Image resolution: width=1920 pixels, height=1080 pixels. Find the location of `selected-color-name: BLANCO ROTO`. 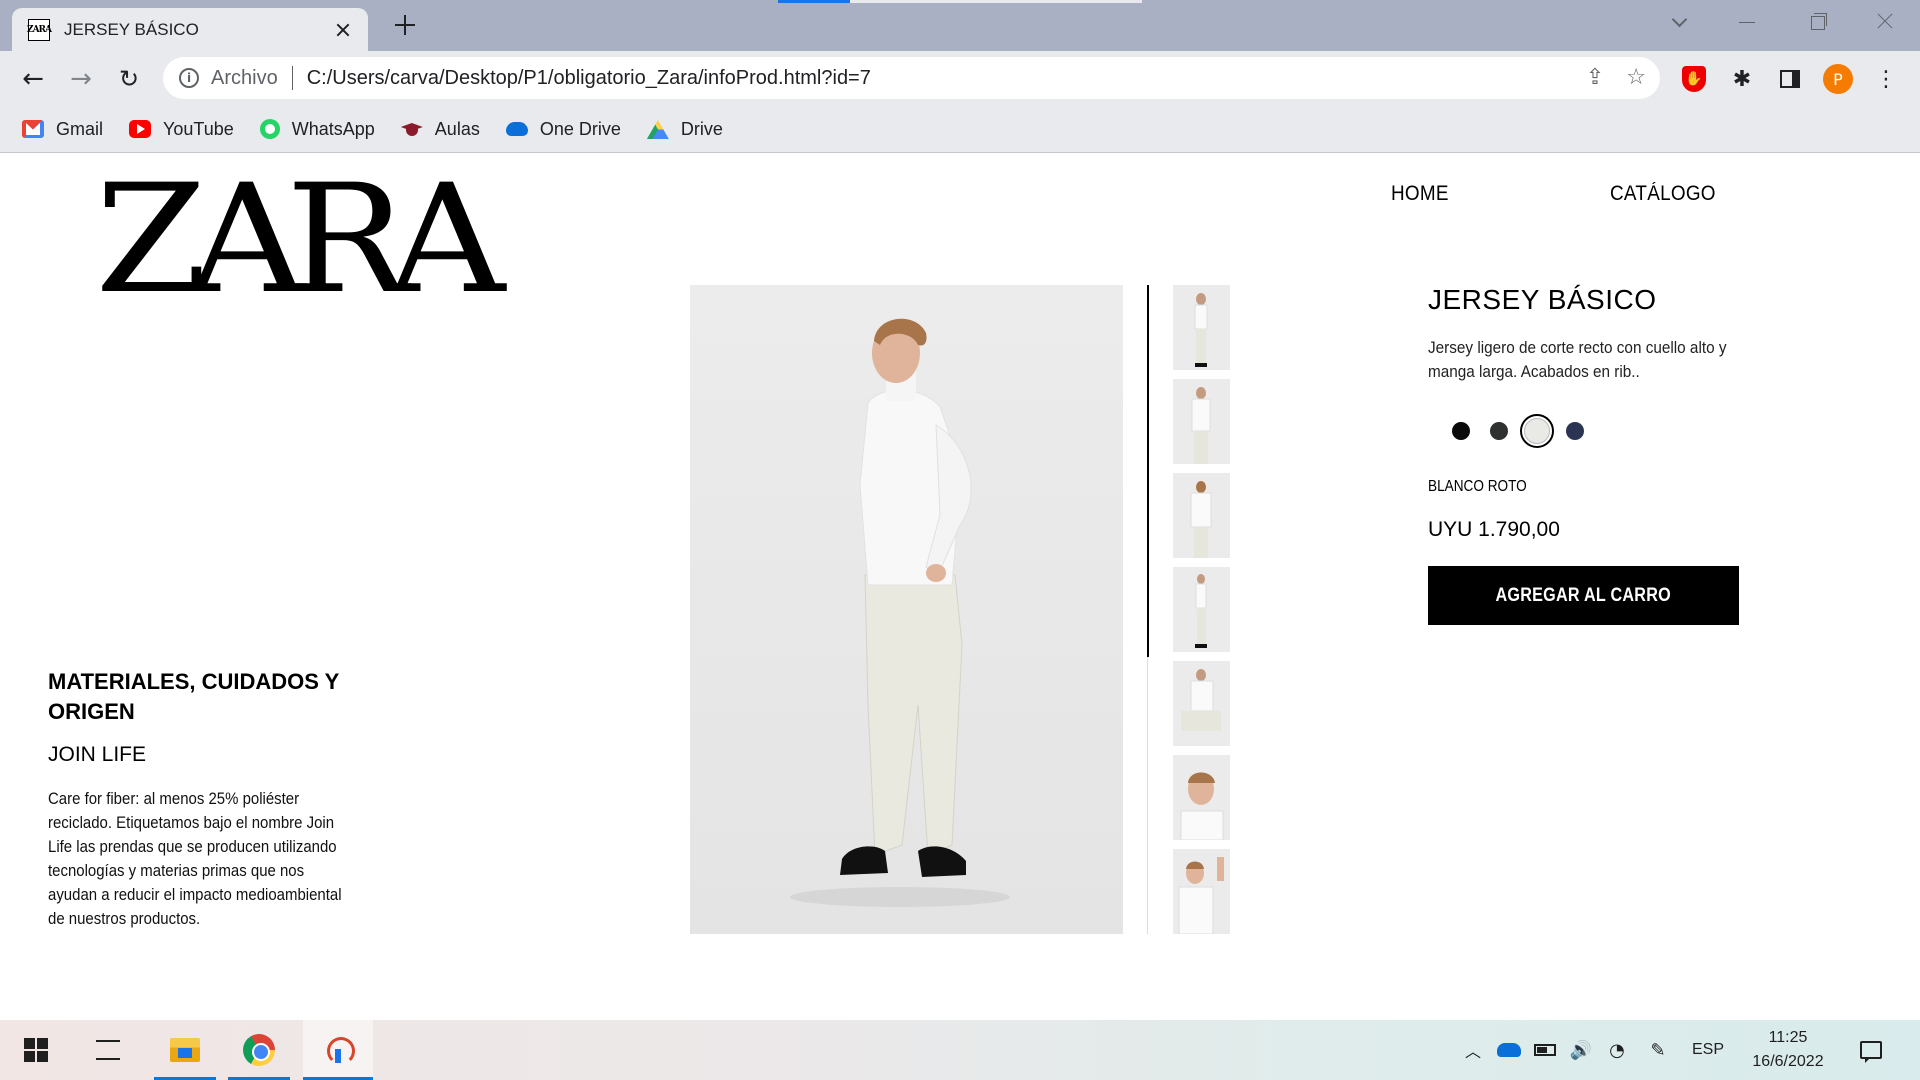

selected-color-name: BLANCO ROTO is located at coordinates (1477, 486).